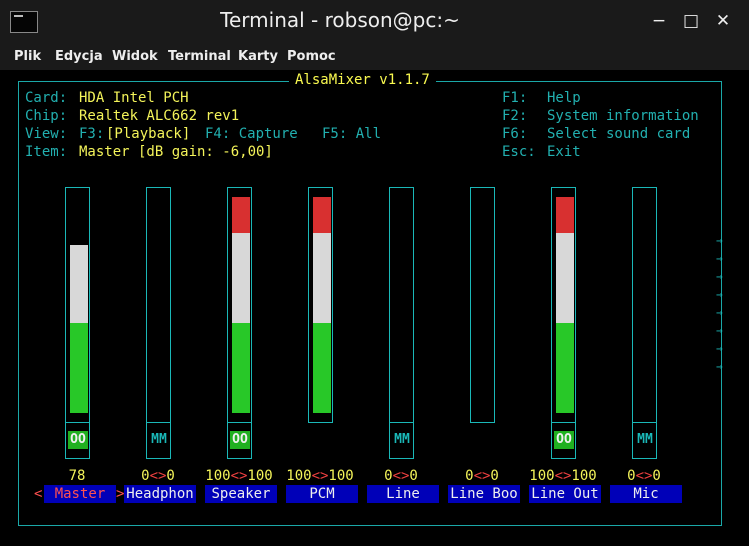 Image resolution: width=749 pixels, height=546 pixels. I want to click on menu-bar: Plik Edycja Widok Terminal Karty Pomoc, so click(374, 57).